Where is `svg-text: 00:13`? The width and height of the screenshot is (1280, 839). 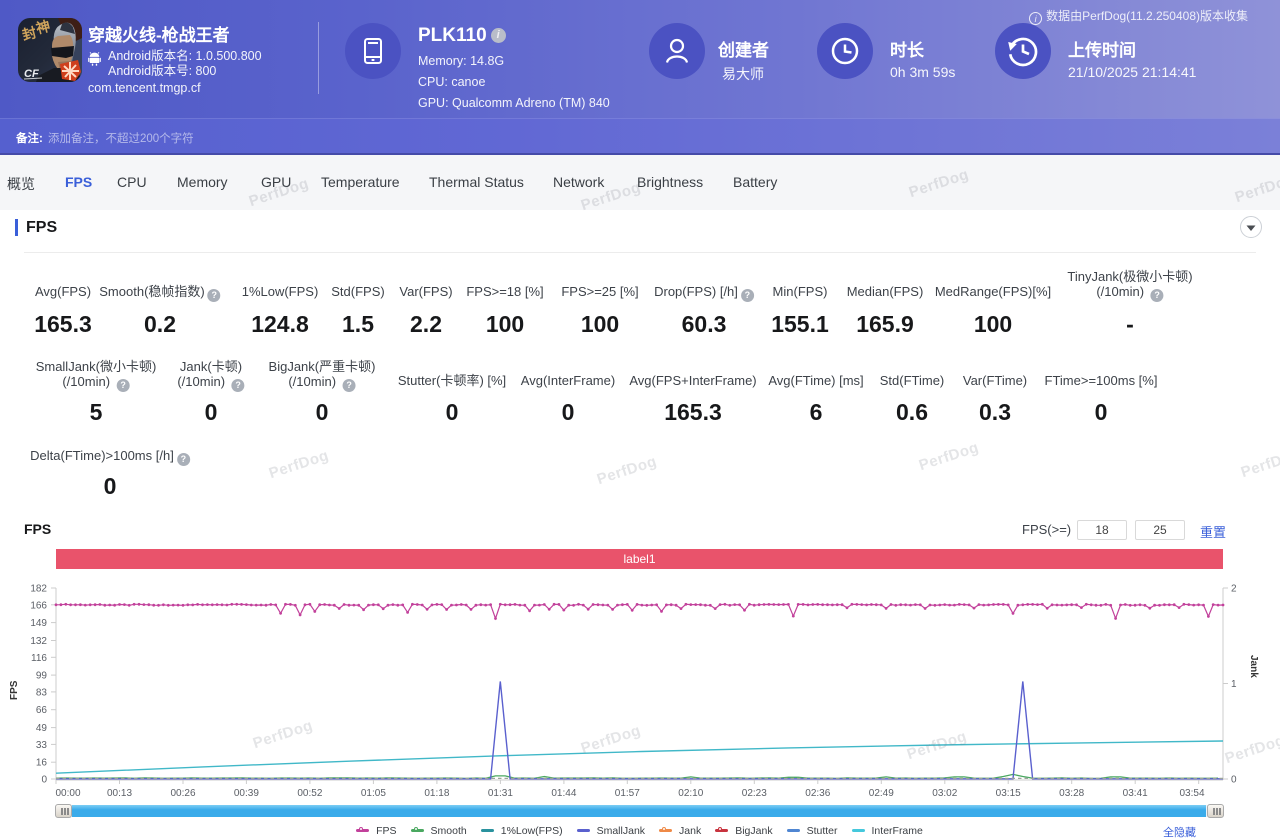
svg-text: 00:13 is located at coordinates (119, 793).